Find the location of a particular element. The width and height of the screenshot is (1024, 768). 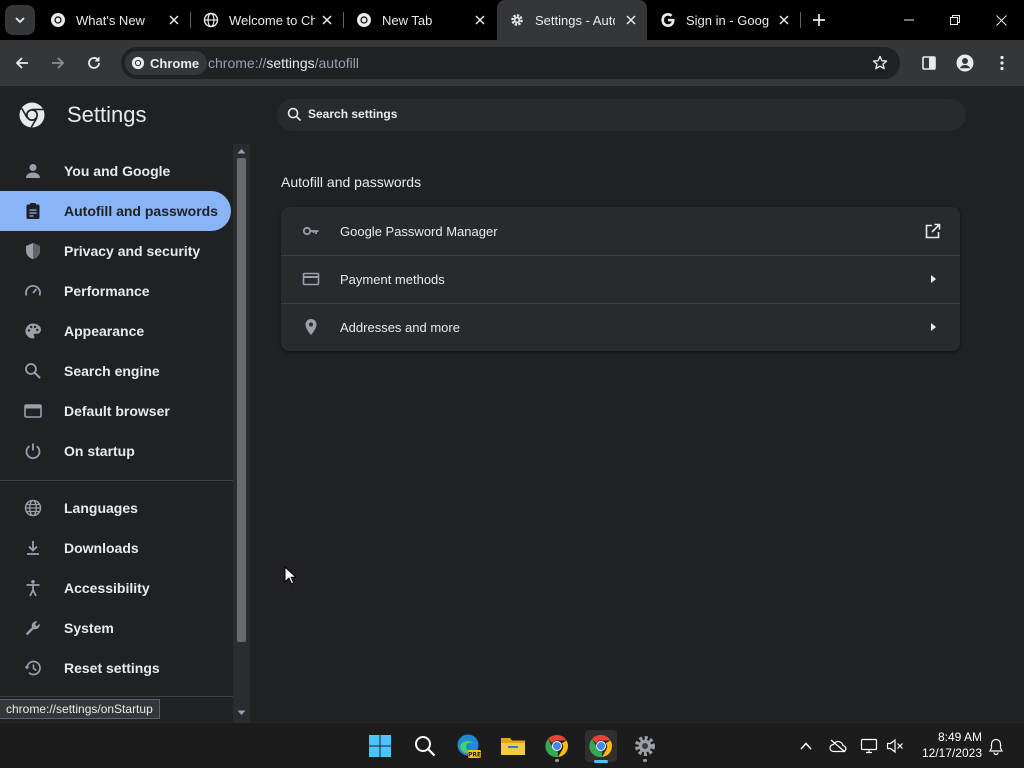

tab-title: What's New is located at coordinates (110, 20).